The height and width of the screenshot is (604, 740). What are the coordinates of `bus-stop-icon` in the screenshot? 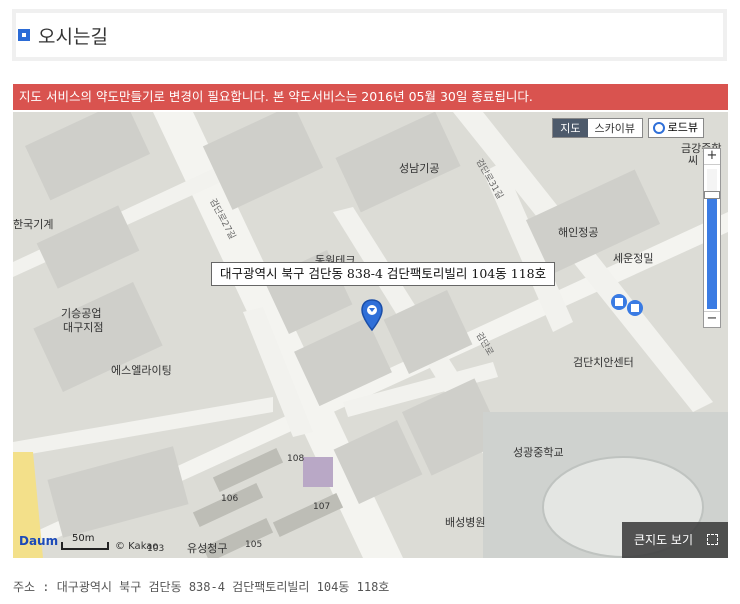 It's located at (635, 308).